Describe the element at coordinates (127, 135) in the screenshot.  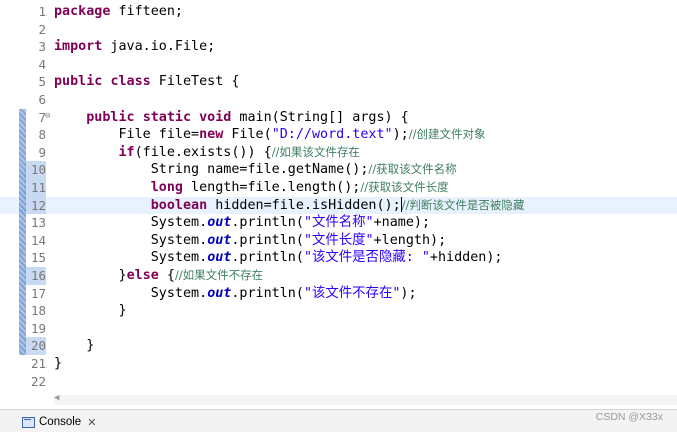
I see `code-token: File file=` at that location.